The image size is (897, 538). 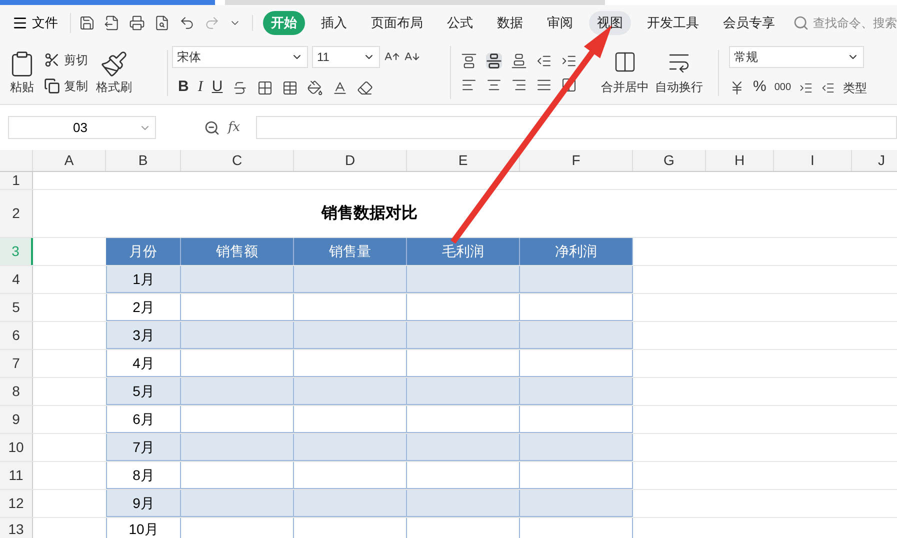 I want to click on paintbrush-icon, so click(x=114, y=64).